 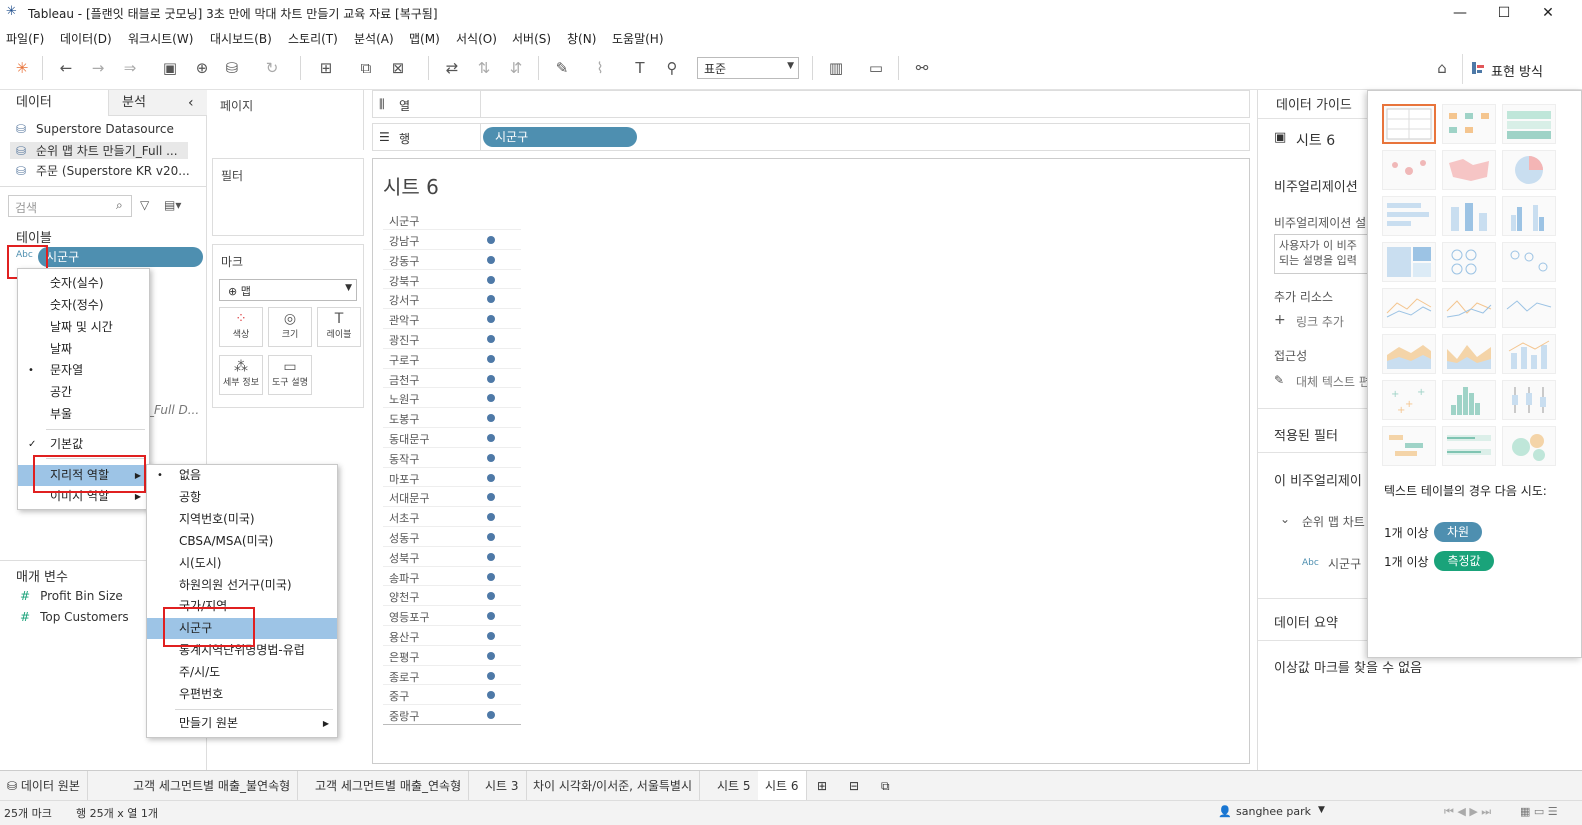 I want to click on new-story-icon: ⧉, so click(x=885, y=786).